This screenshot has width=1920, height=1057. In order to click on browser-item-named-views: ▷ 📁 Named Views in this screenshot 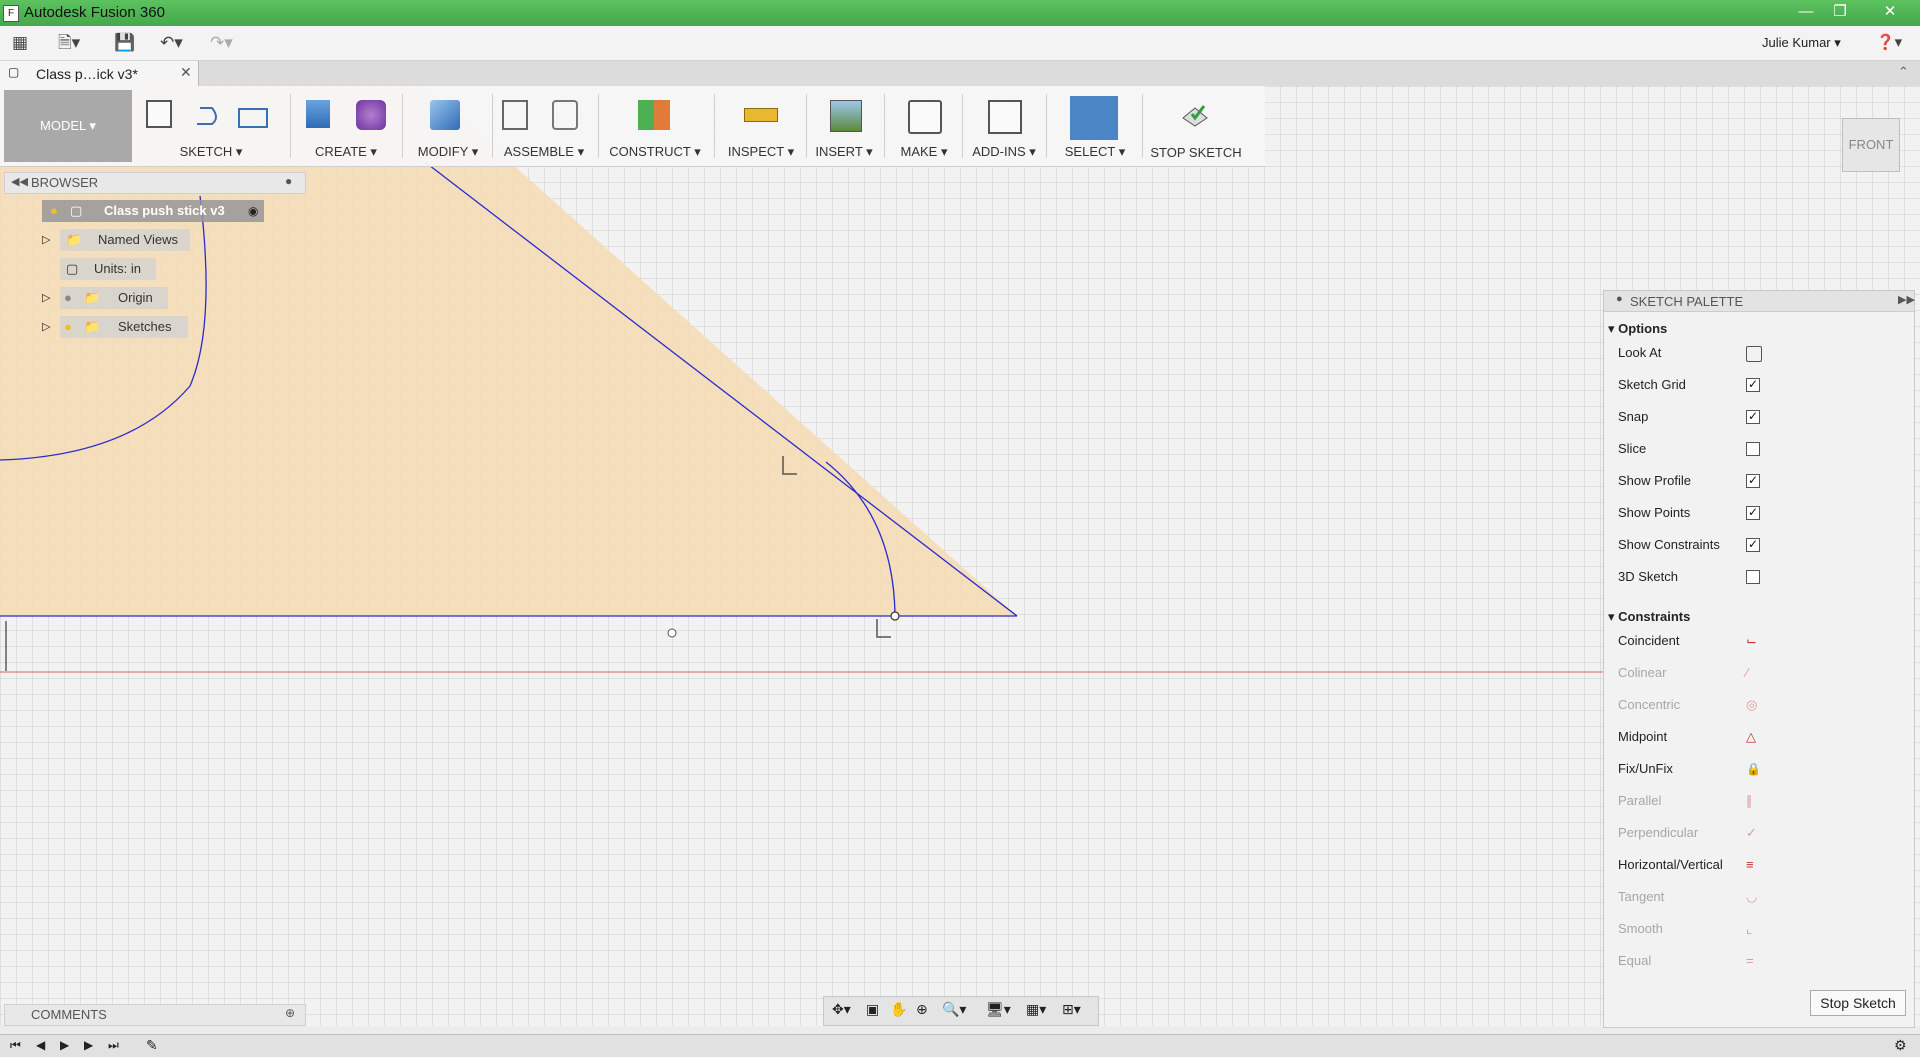, I will do `click(104, 240)`.